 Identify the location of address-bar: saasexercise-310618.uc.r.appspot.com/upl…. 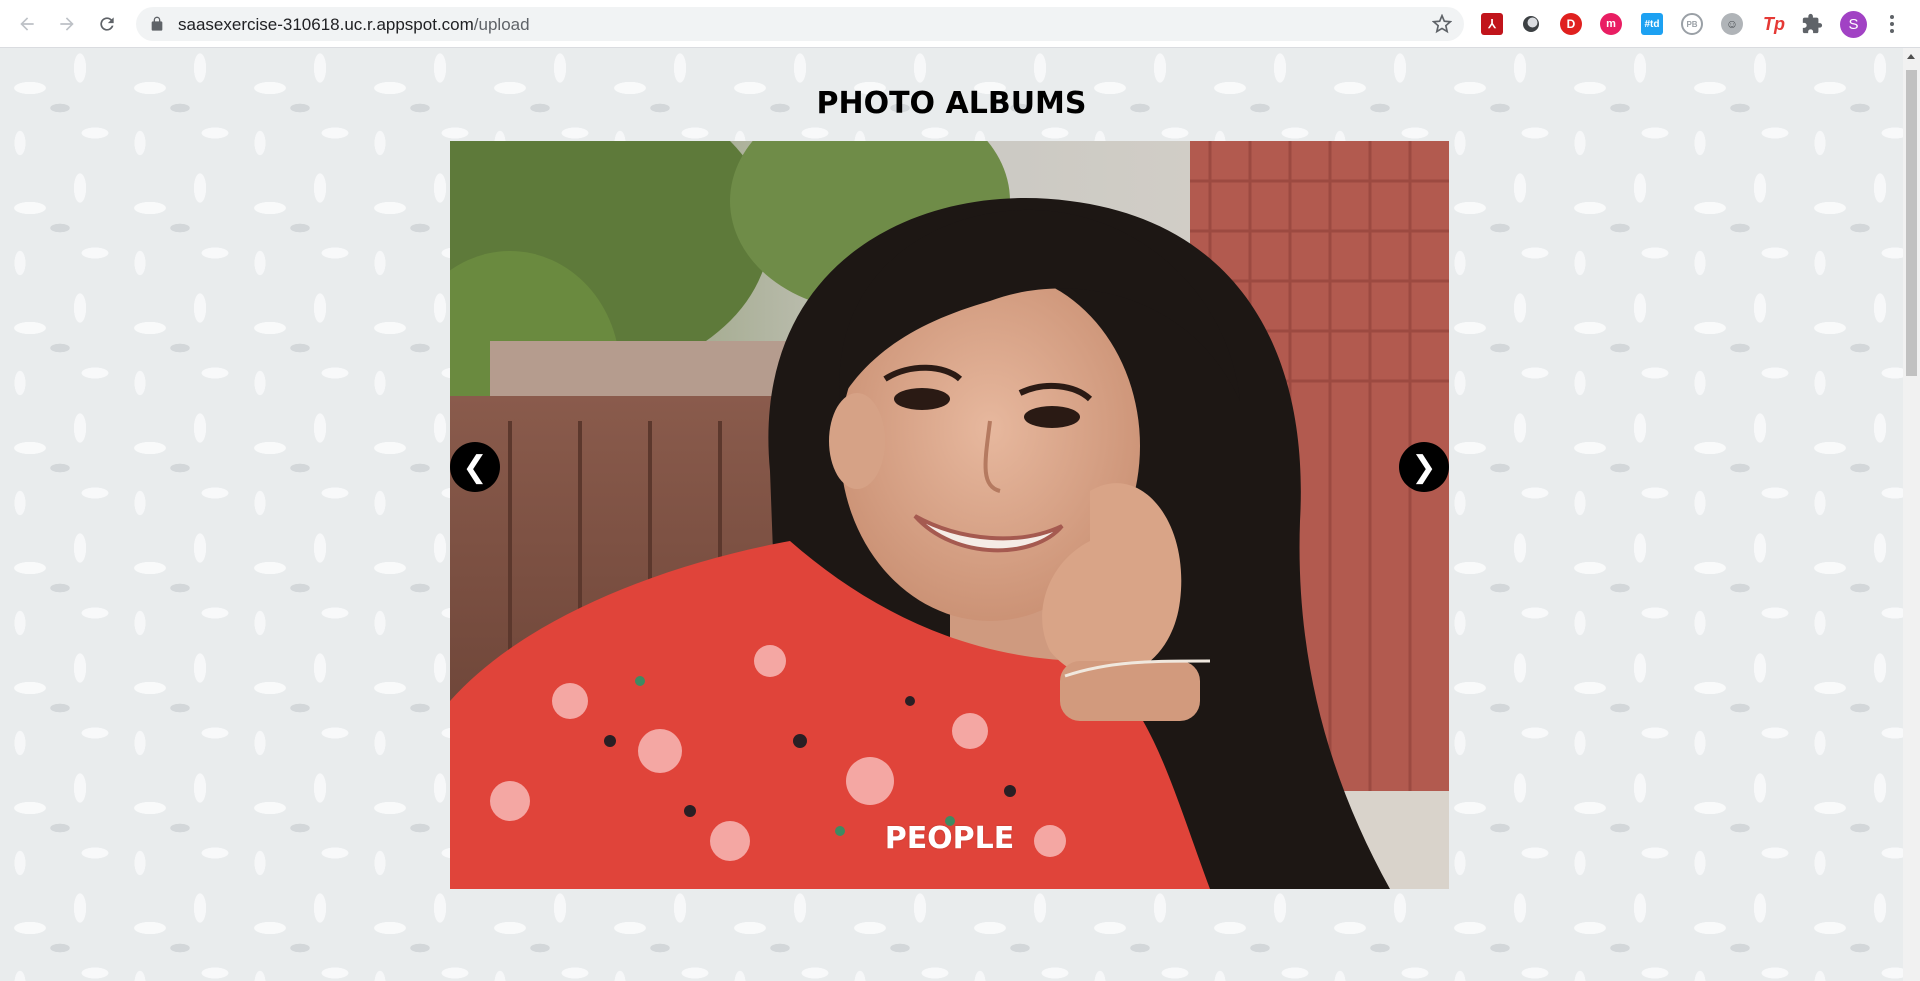
(800, 24).